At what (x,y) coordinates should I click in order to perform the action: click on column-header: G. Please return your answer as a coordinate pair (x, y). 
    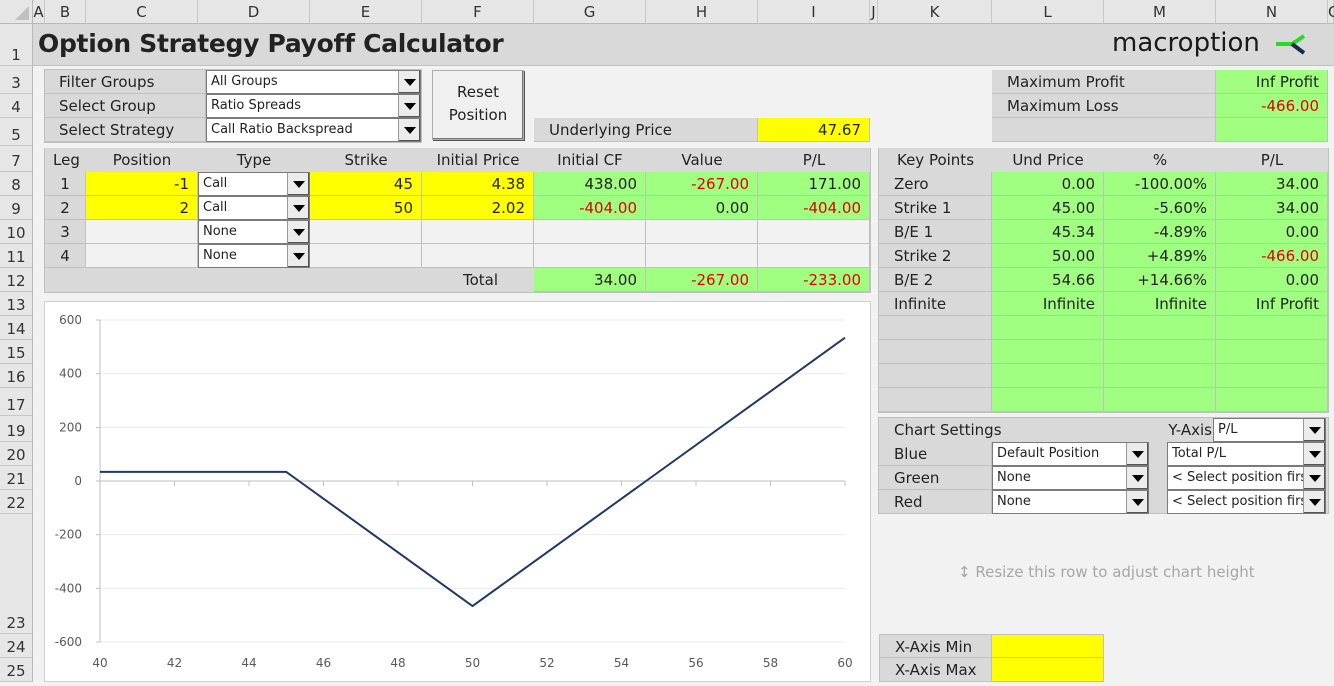
    Looking at the image, I should click on (590, 12).